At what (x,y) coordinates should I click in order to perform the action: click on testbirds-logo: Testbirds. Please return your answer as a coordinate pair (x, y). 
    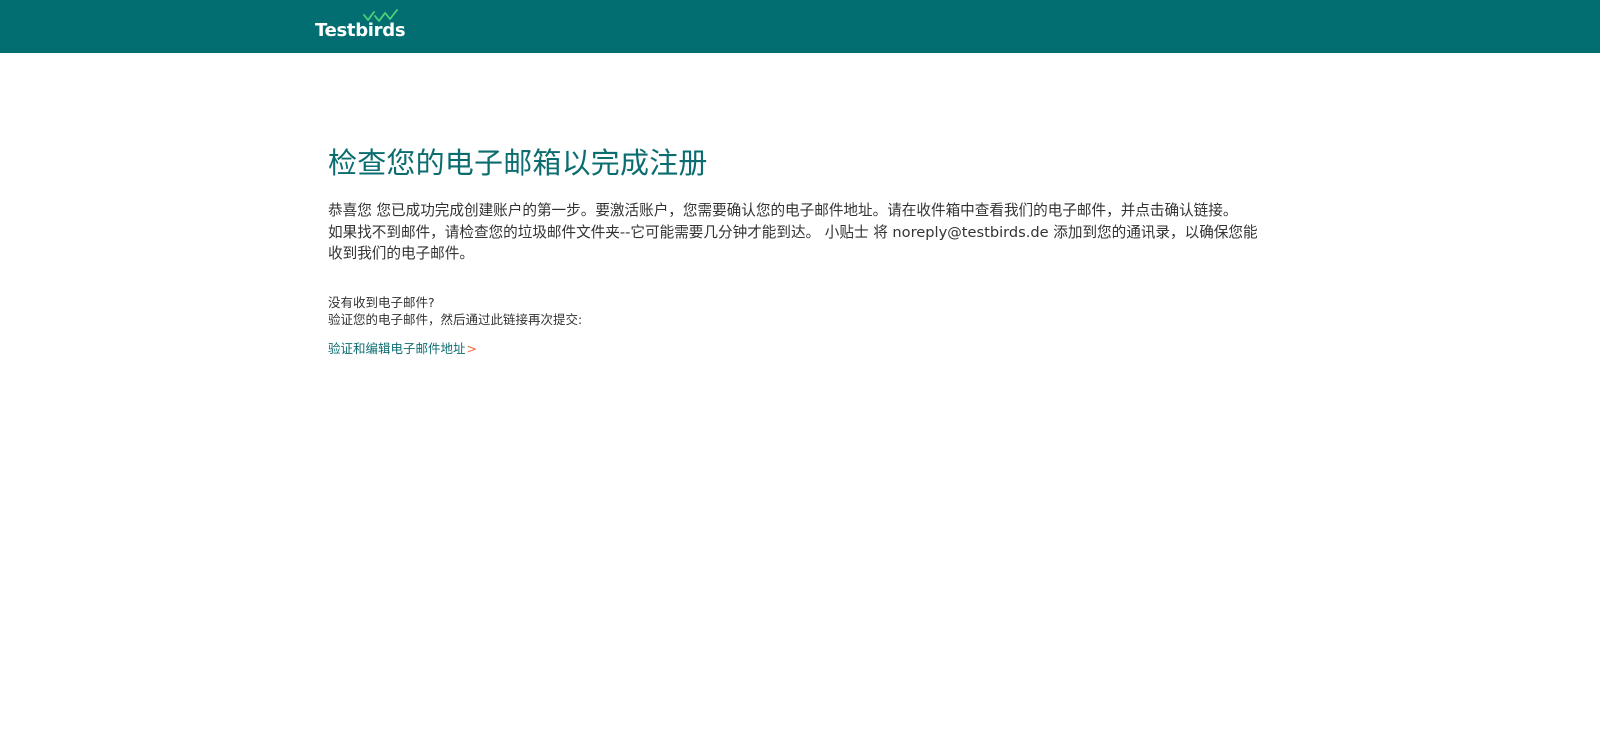
    Looking at the image, I should click on (360, 25).